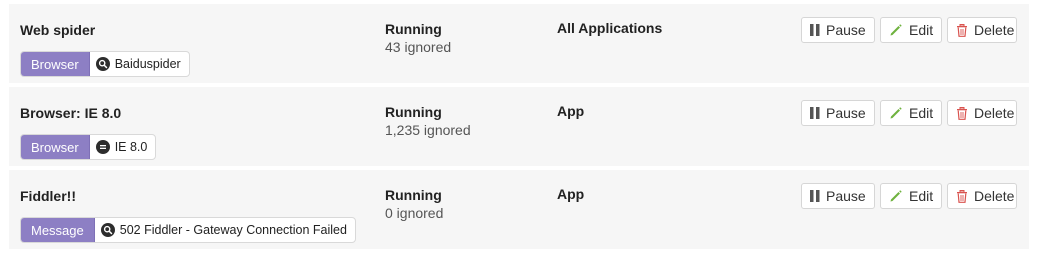  Describe the element at coordinates (418, 47) in the screenshot. I see `ignored-count: 43 ignored` at that location.